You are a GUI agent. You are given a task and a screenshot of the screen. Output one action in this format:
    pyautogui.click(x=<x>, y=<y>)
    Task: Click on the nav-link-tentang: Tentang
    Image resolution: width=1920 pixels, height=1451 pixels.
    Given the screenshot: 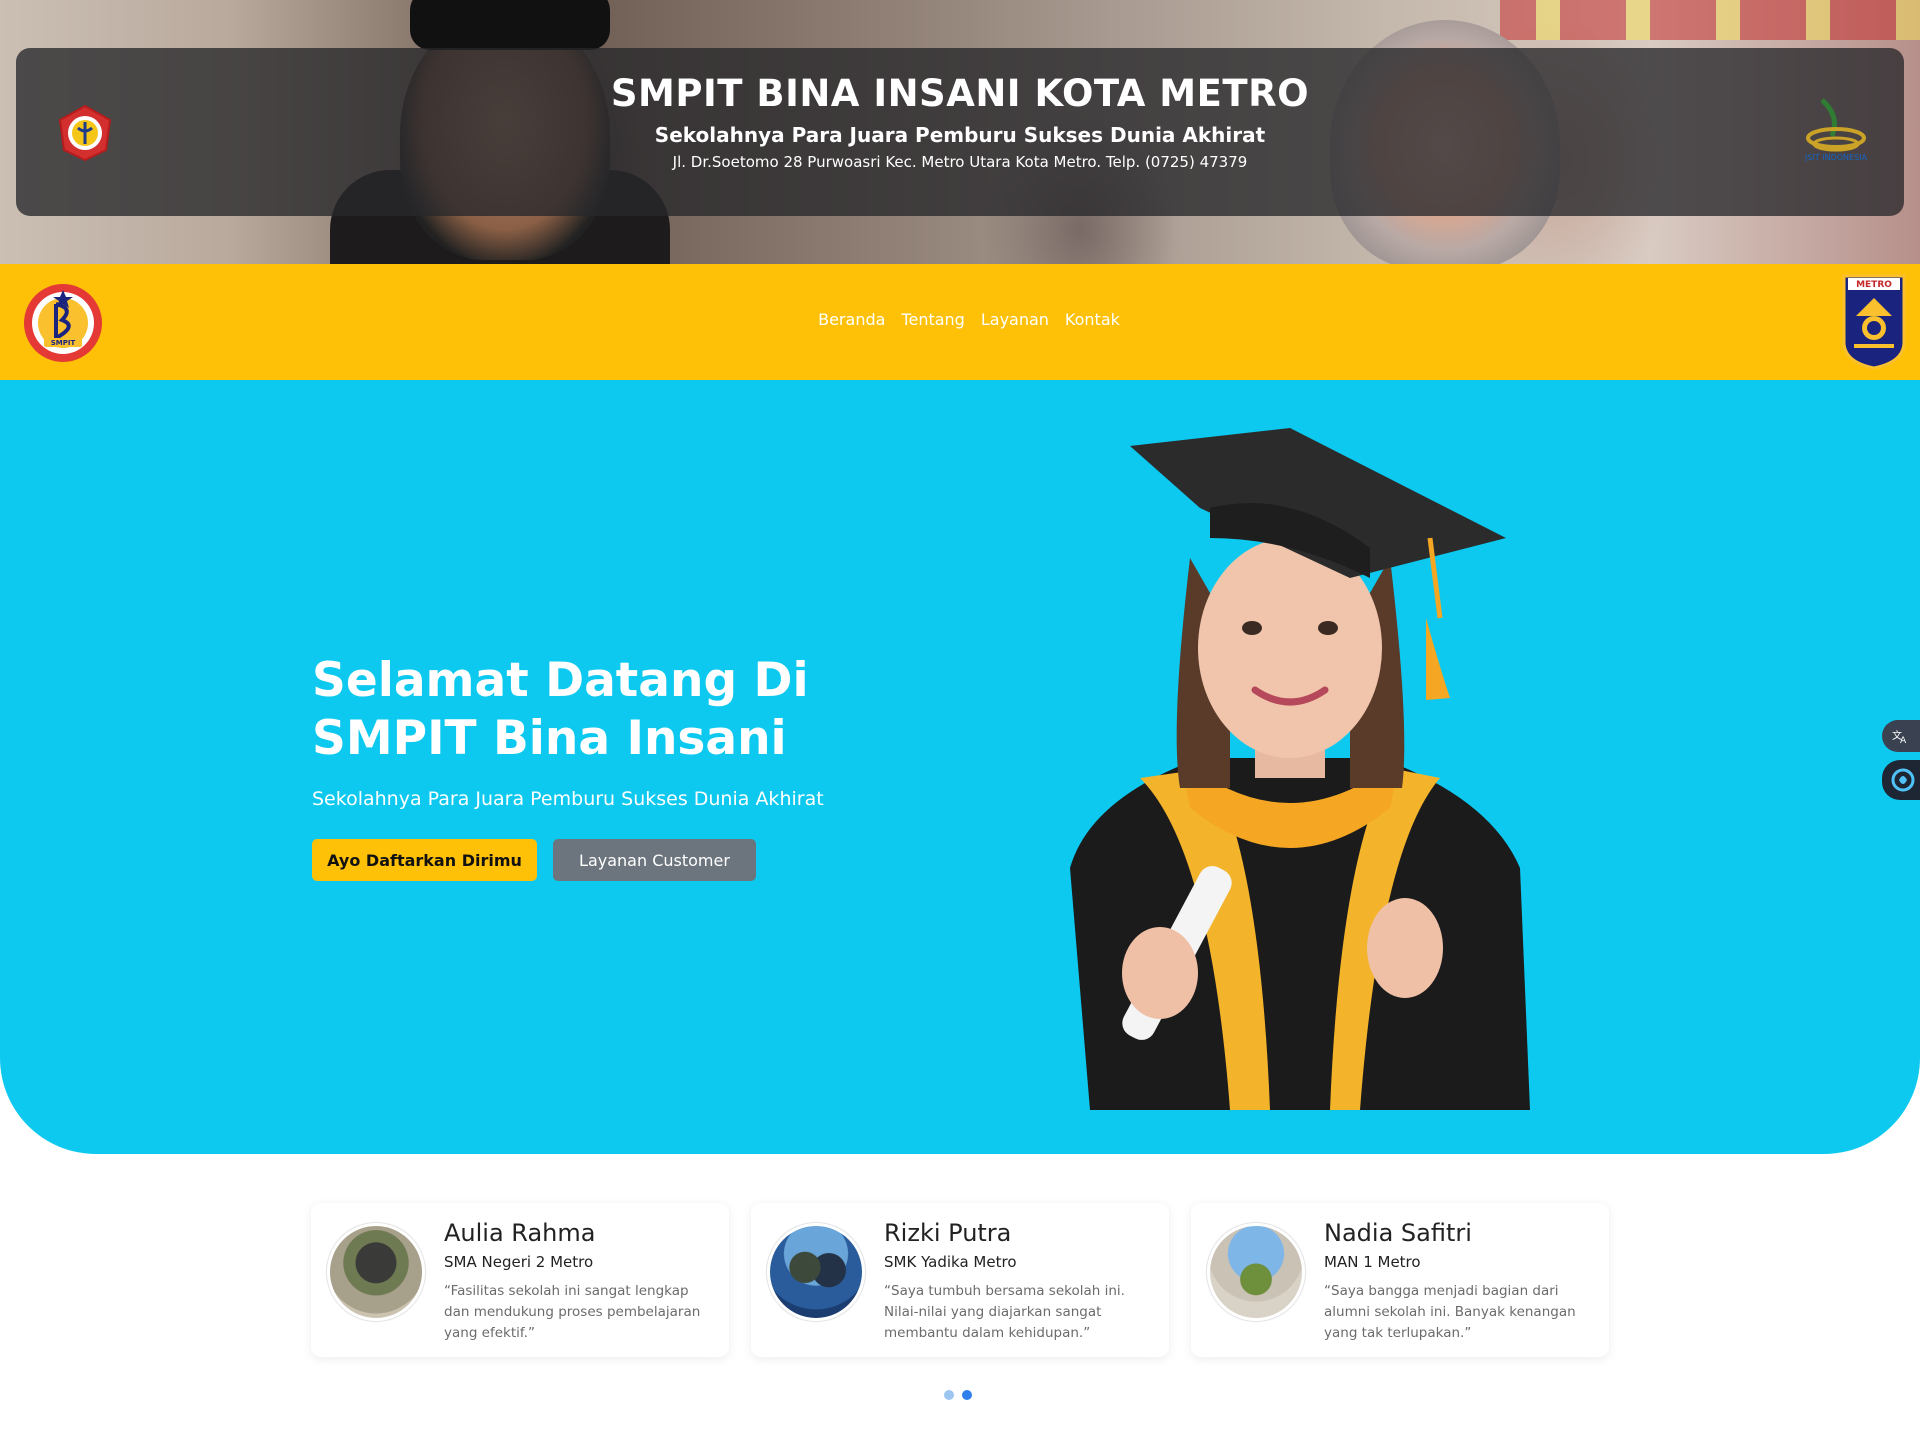 What is the action you would take?
    pyautogui.click(x=932, y=319)
    